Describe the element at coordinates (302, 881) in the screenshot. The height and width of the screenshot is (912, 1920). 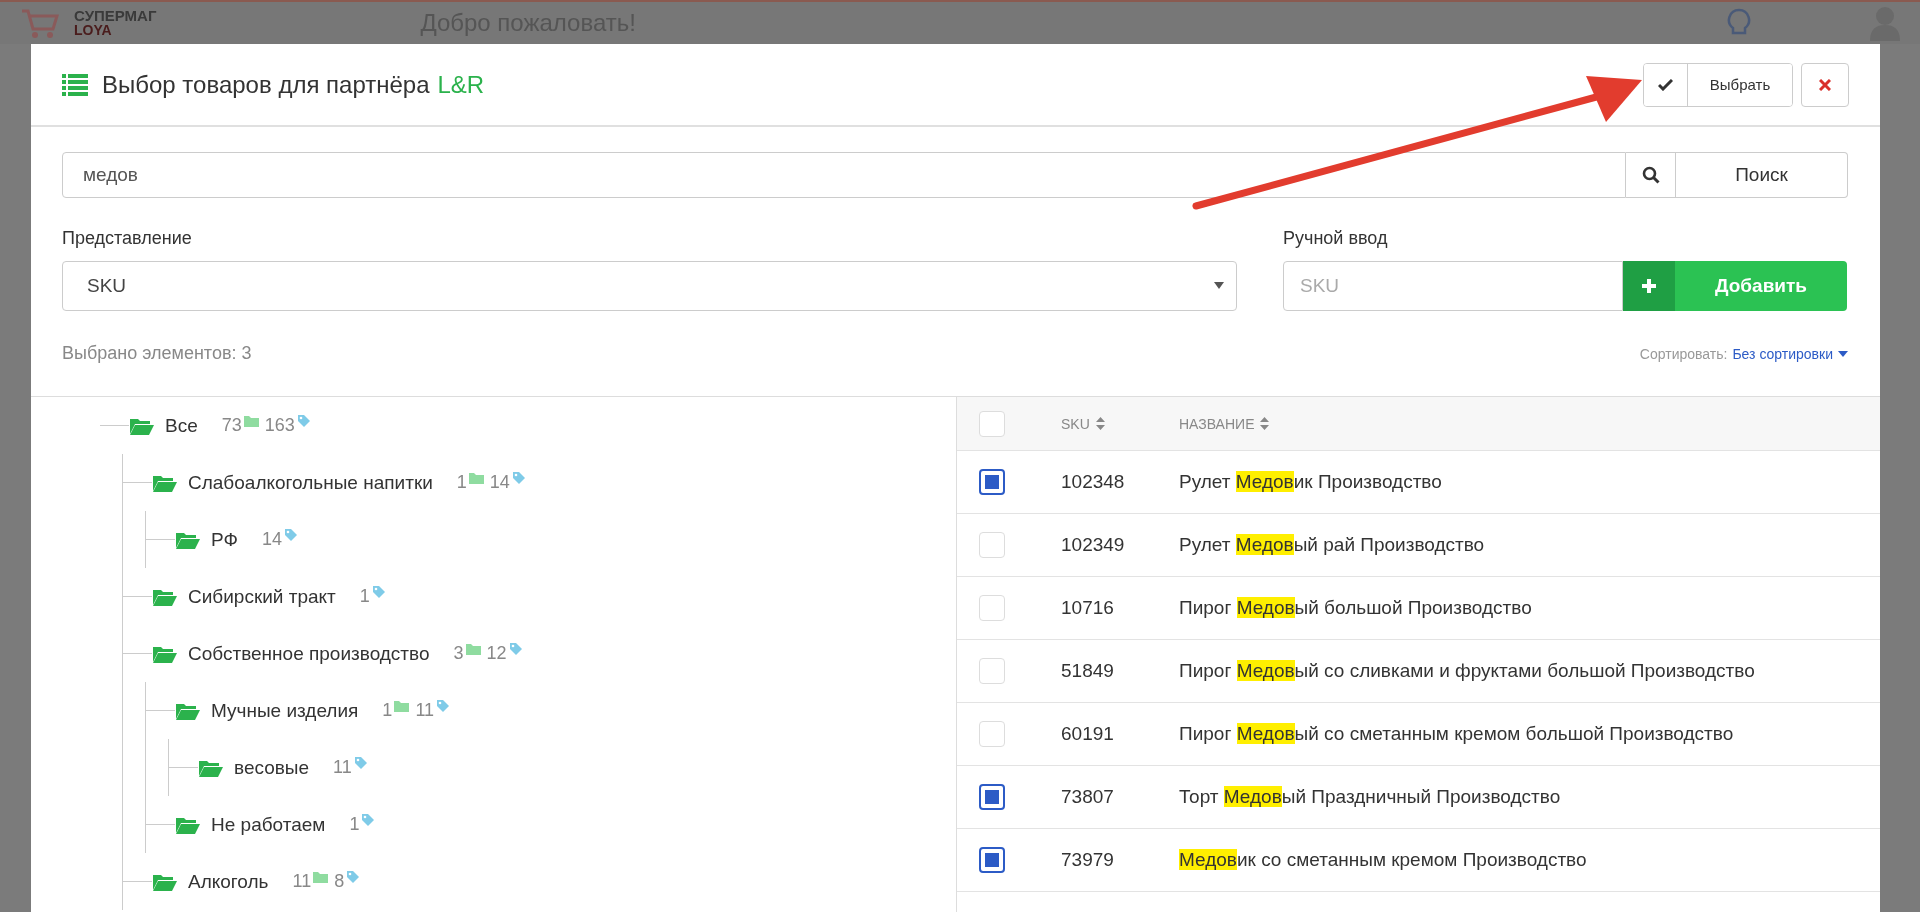
I see `folder-count: 11` at that location.